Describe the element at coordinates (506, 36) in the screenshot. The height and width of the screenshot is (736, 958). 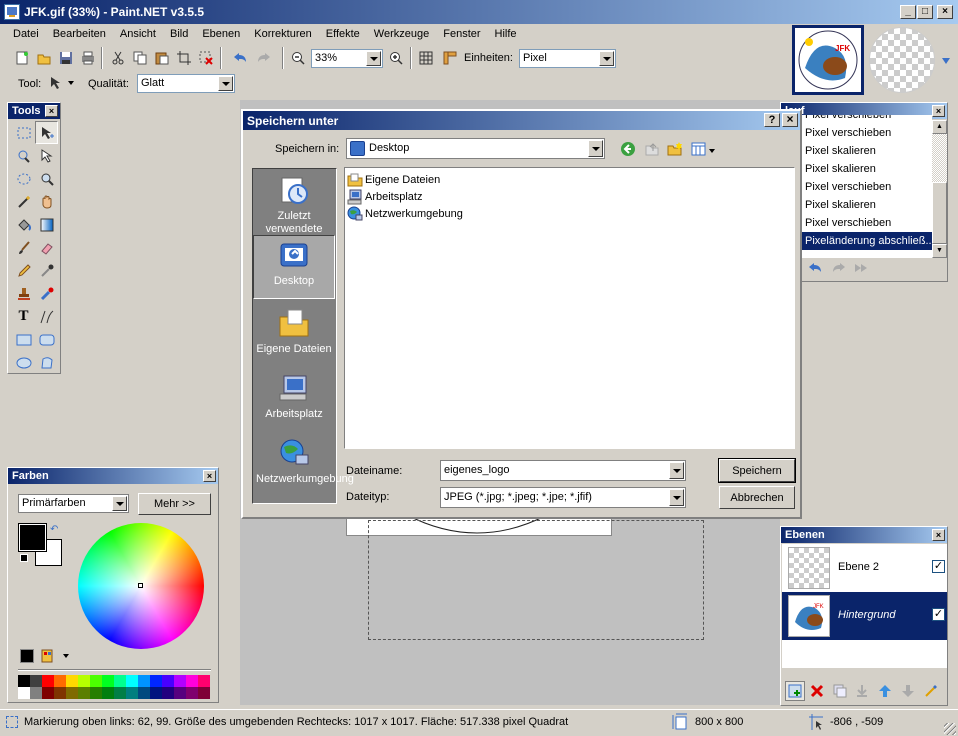
I see `menu-hilfe: Hilfe` at that location.